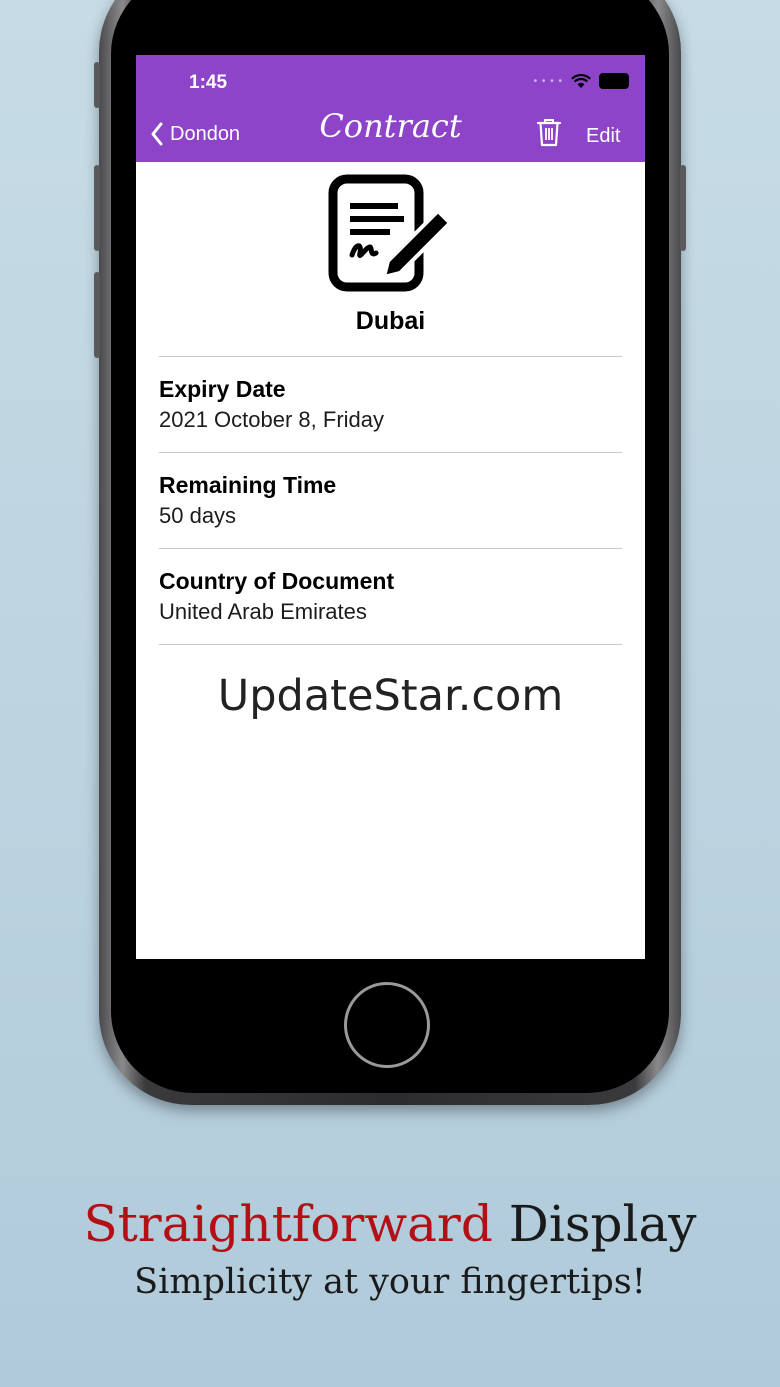  I want to click on power-button, so click(683, 208).